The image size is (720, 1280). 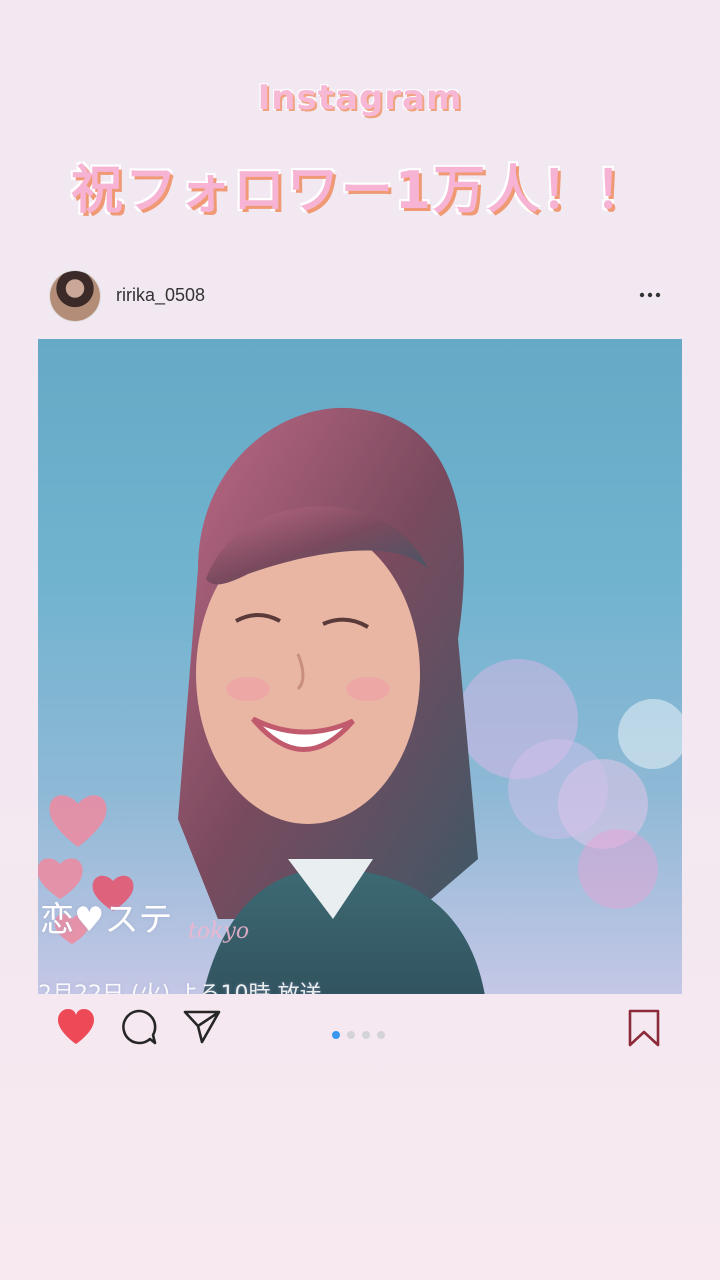 What do you see at coordinates (139, 1027) in the screenshot?
I see `comment-icon` at bounding box center [139, 1027].